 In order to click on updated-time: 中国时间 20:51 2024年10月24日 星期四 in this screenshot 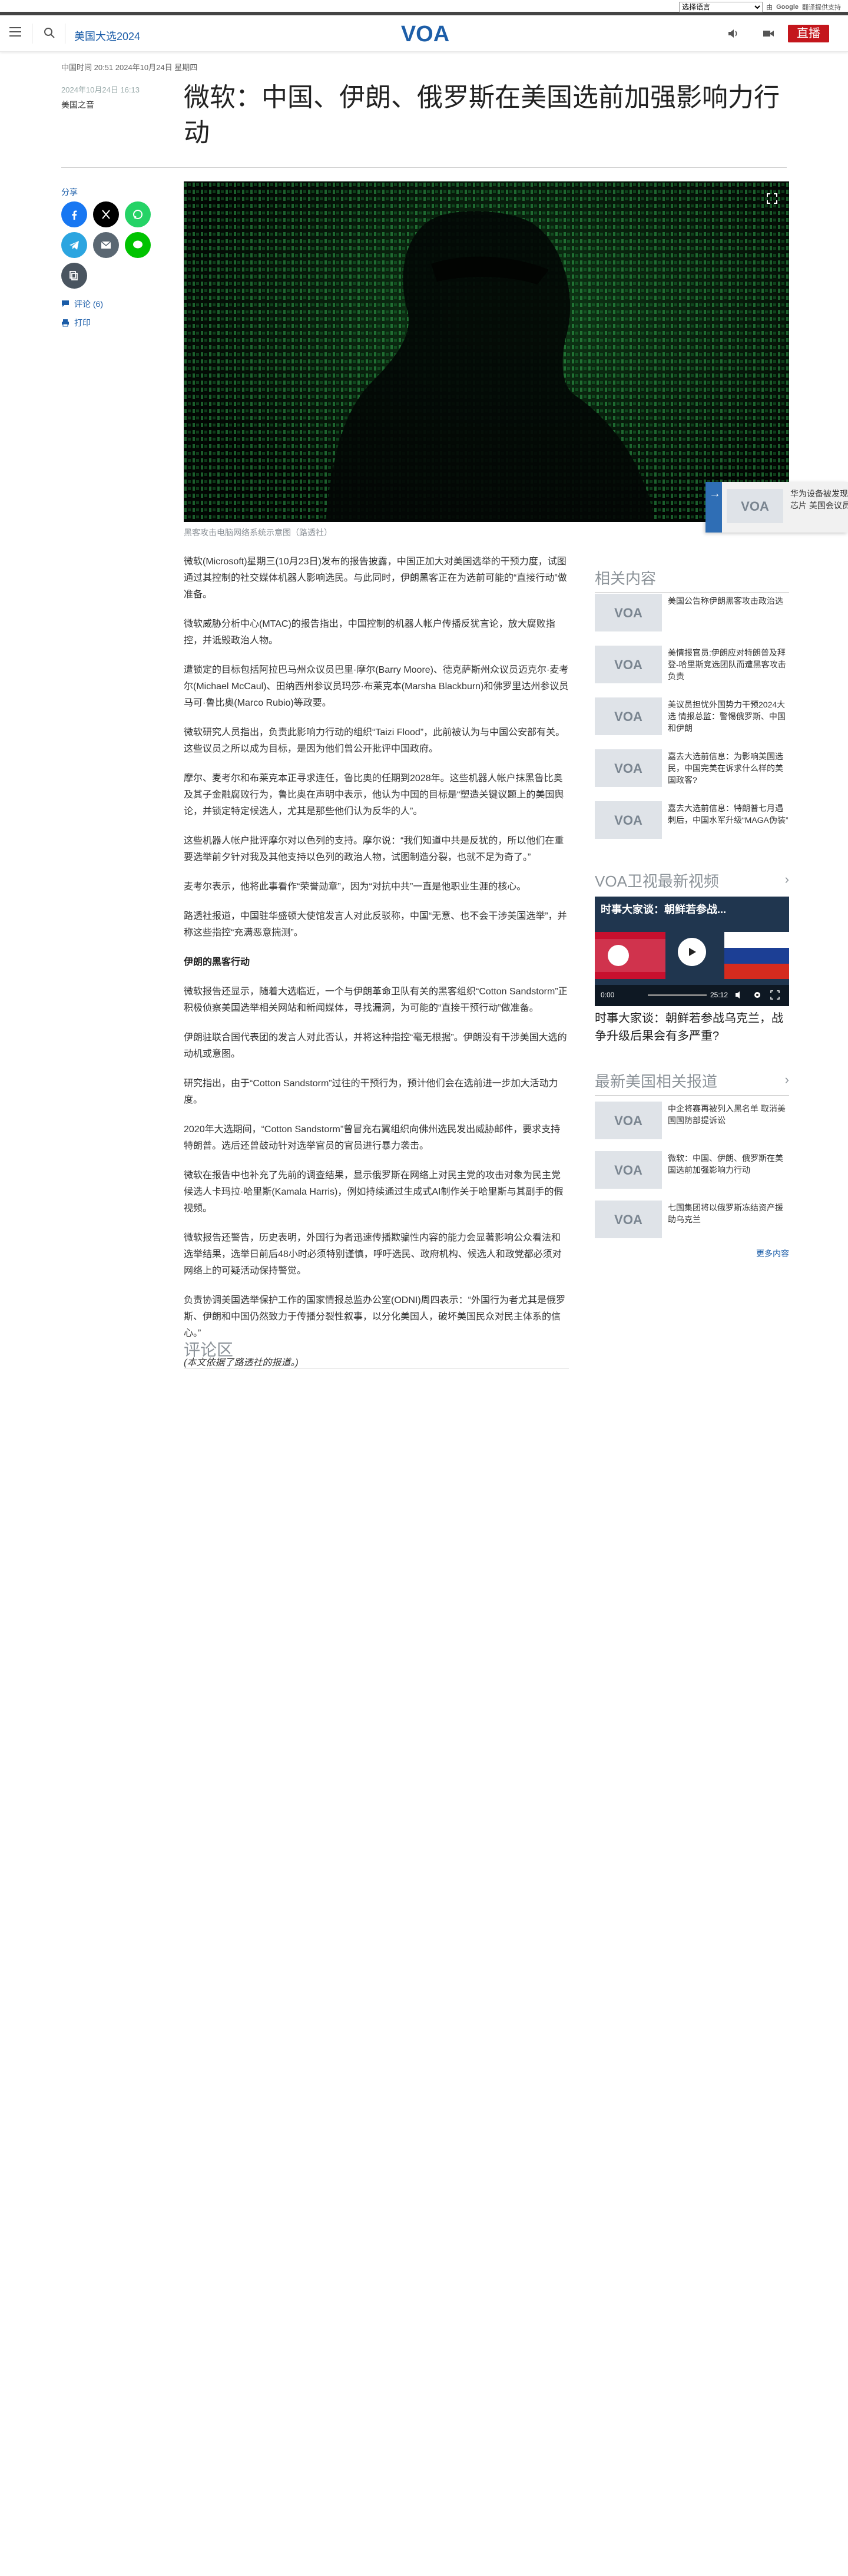, I will do `click(129, 67)`.